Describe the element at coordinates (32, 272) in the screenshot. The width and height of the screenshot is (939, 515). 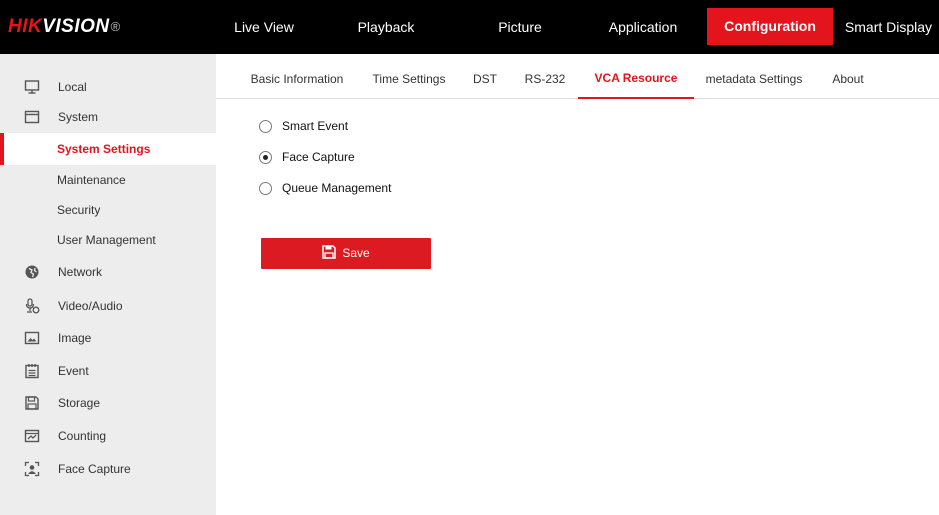
I see `globe-icon` at that location.